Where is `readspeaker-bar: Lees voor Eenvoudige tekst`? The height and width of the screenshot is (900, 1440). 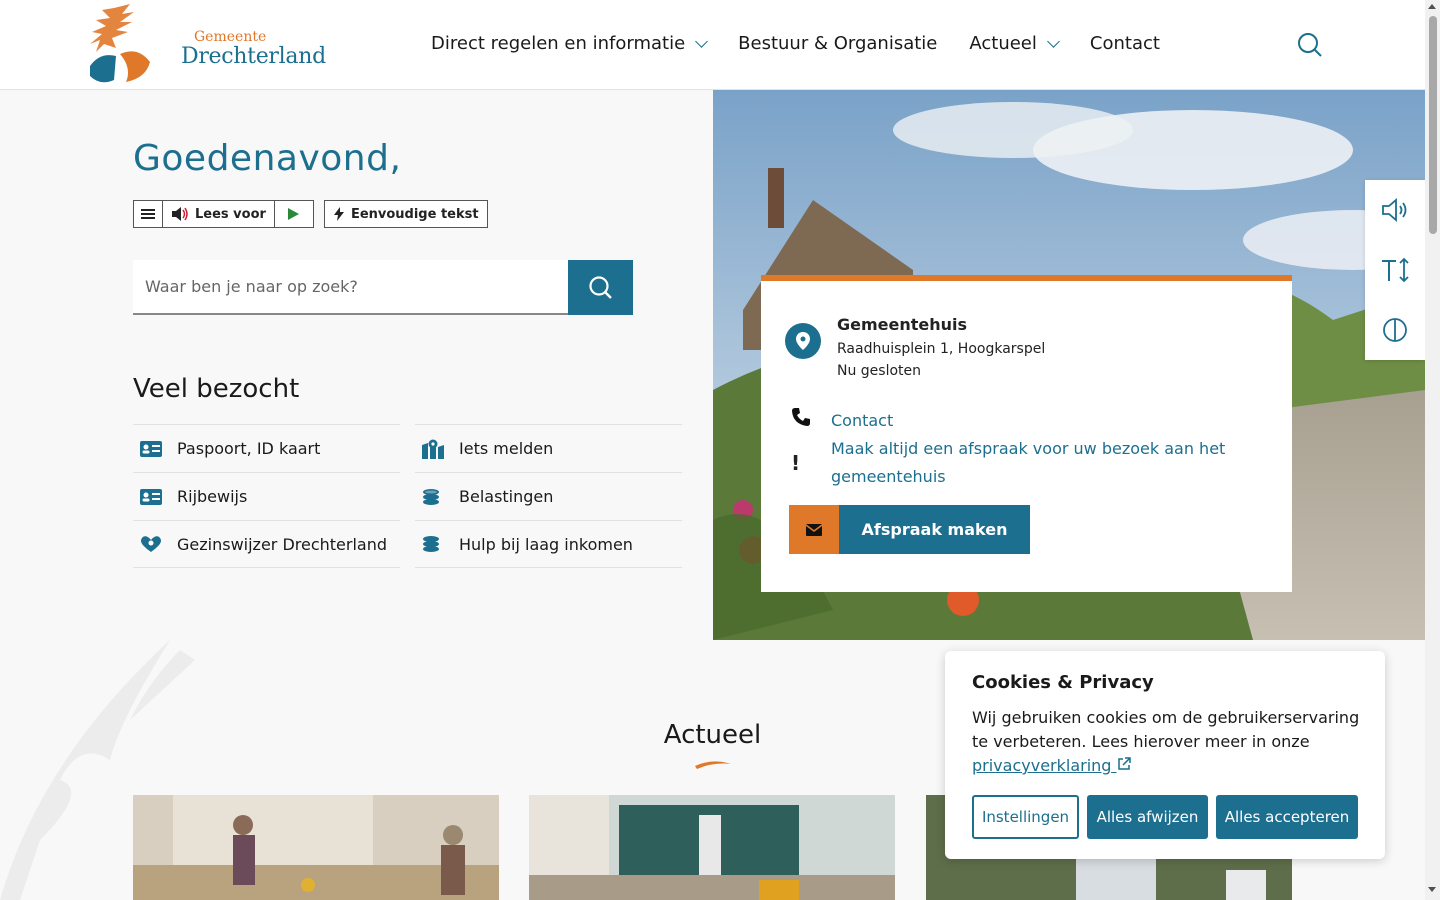 readspeaker-bar: Lees voor Eenvoudige tekst is located at coordinates (310, 214).